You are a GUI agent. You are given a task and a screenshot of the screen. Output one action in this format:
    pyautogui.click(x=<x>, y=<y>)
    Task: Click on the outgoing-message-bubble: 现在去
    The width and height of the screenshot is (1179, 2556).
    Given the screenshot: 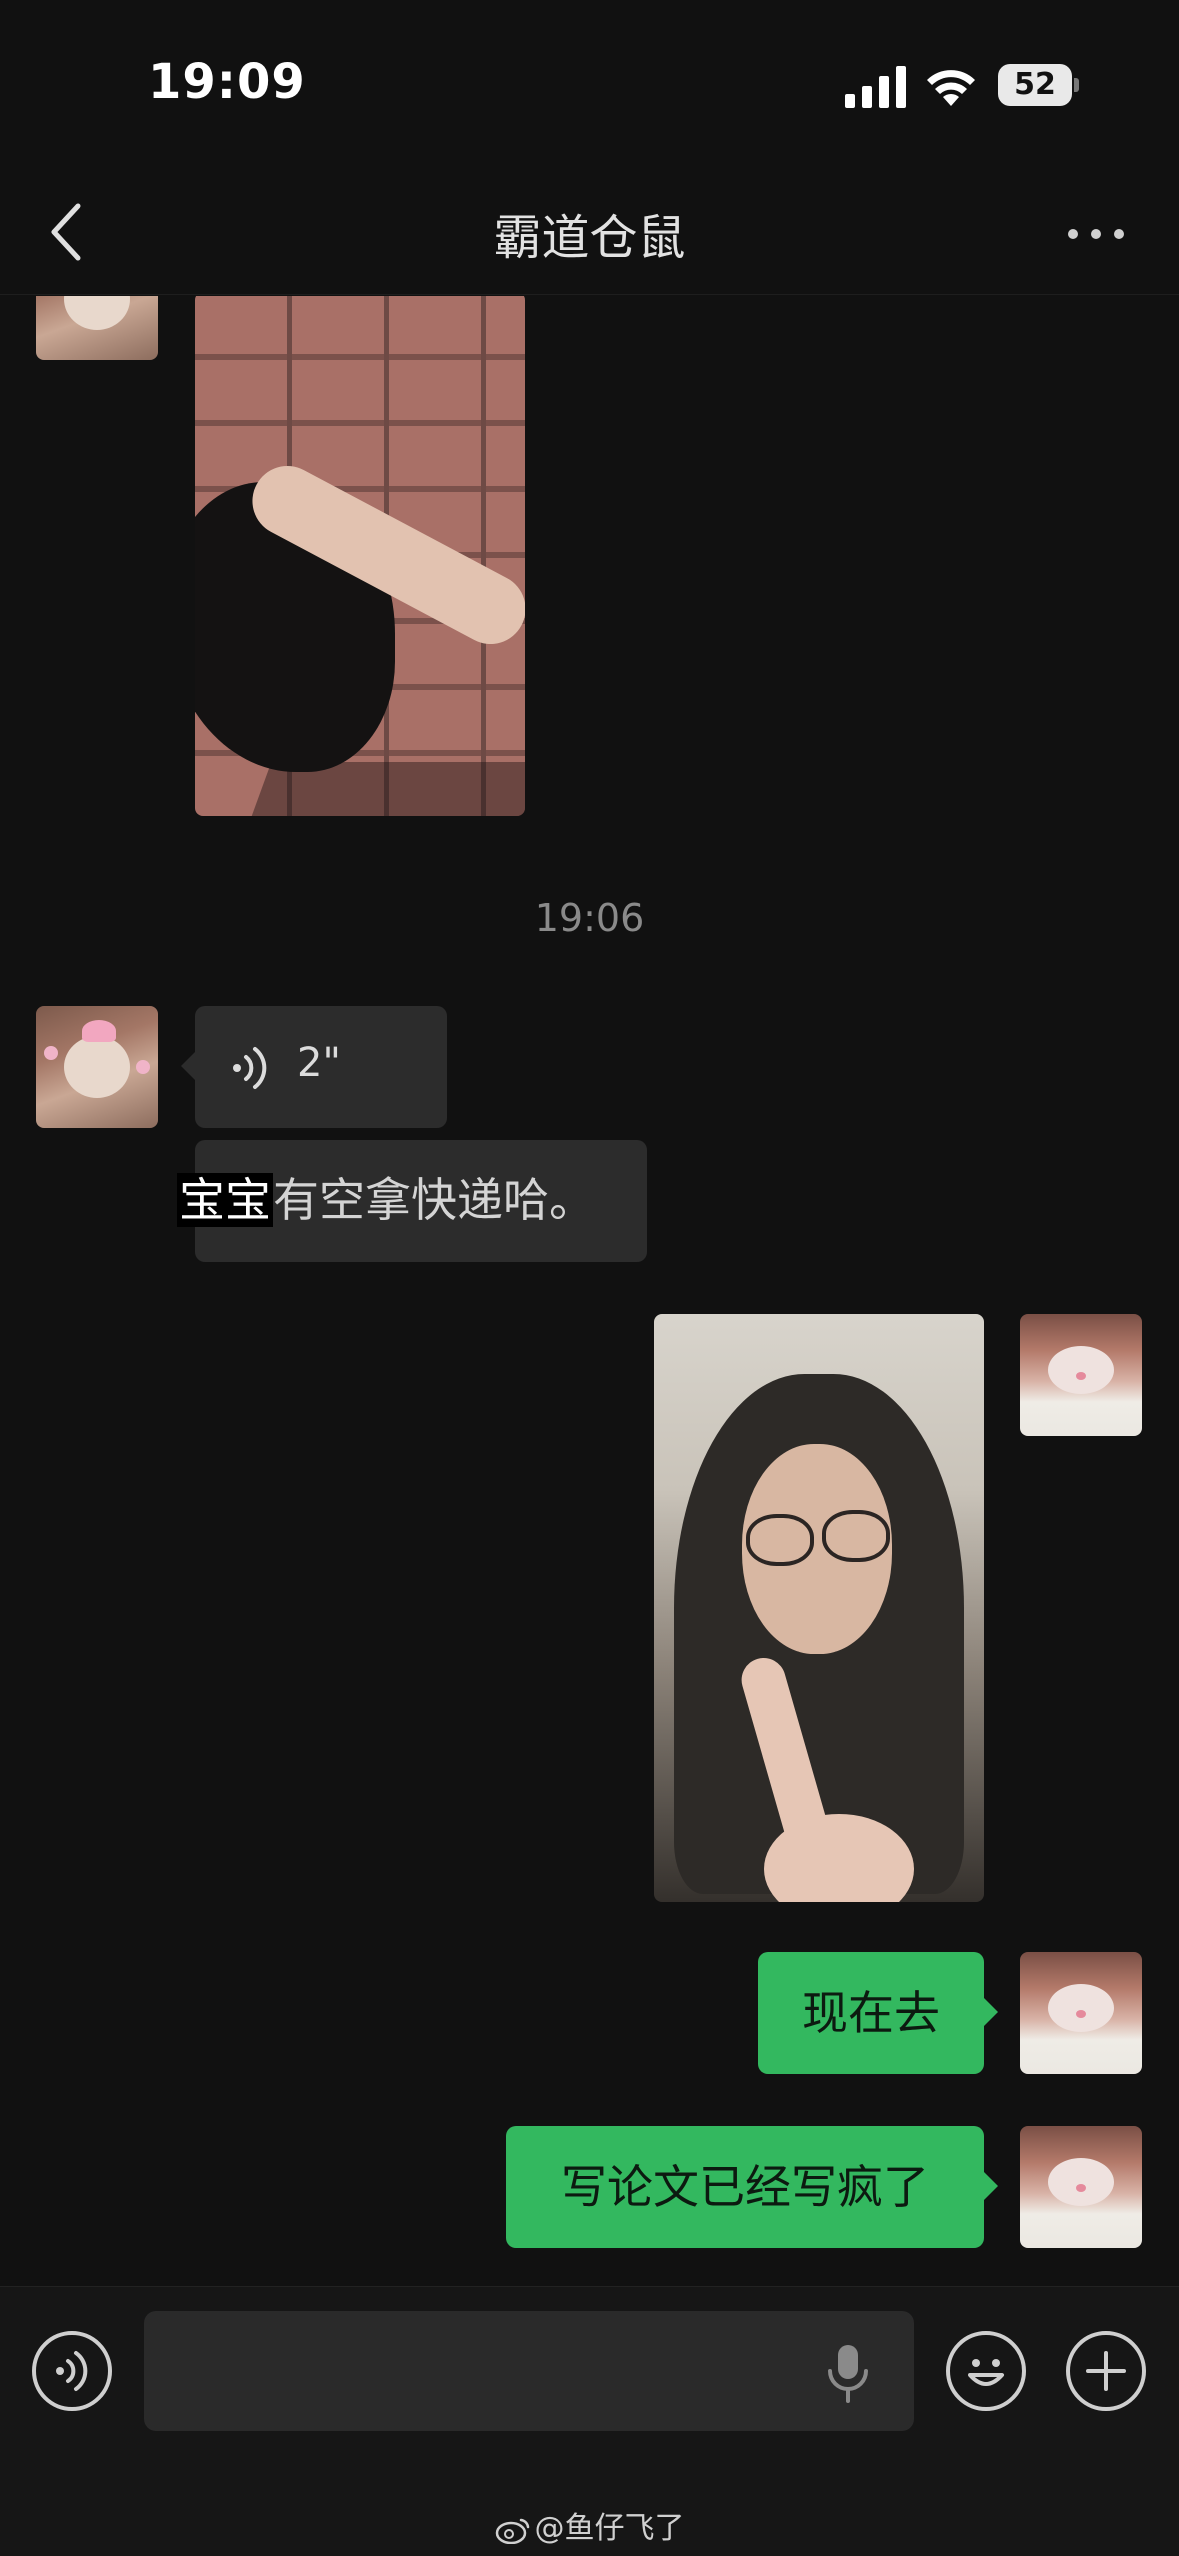 What is the action you would take?
    pyautogui.click(x=878, y=2013)
    